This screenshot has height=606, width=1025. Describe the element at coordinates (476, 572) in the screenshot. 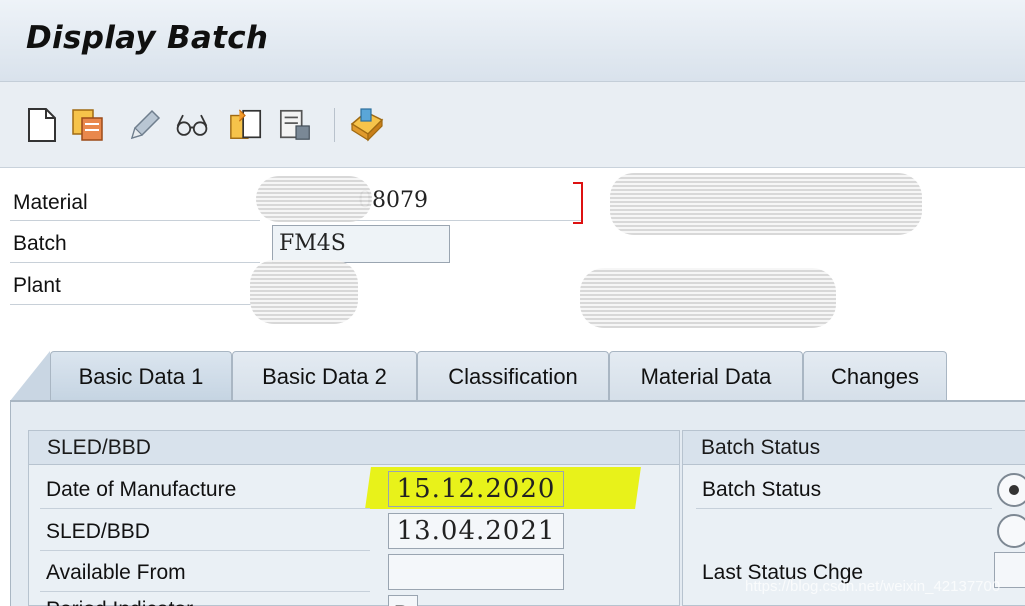

I see `available-from-field` at that location.